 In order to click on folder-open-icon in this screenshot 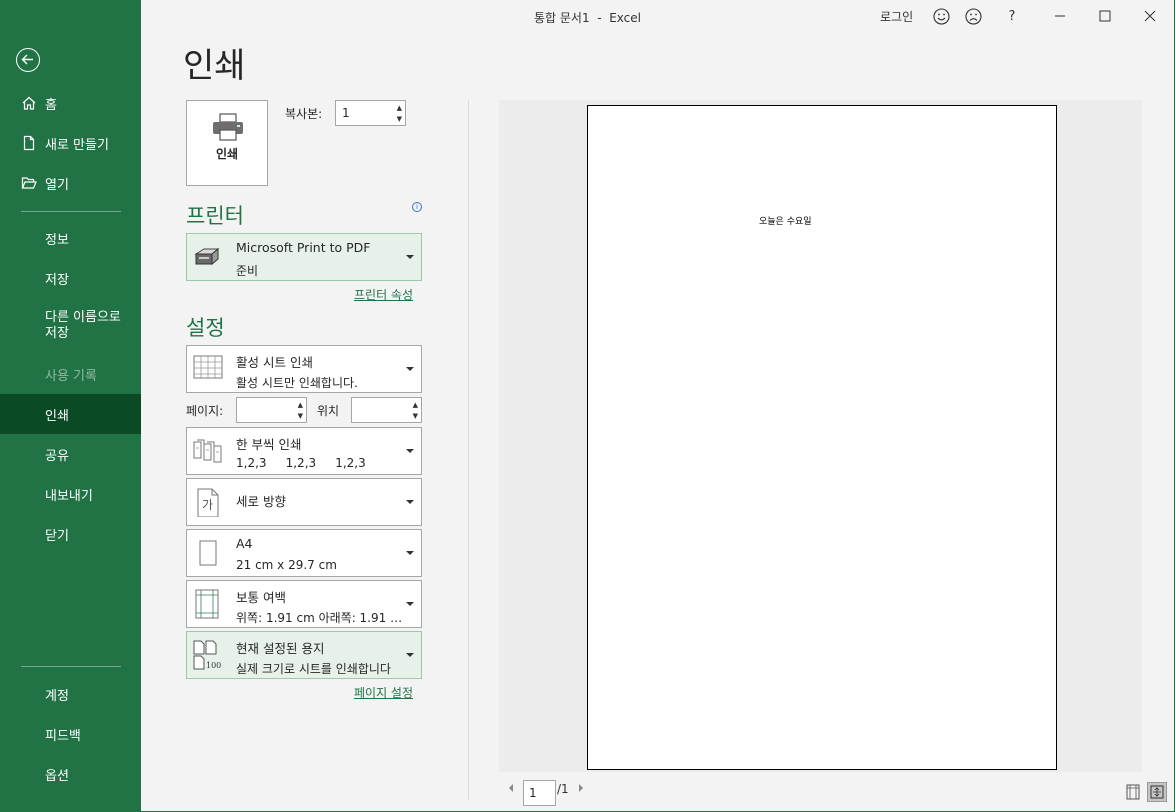, I will do `click(29, 183)`.